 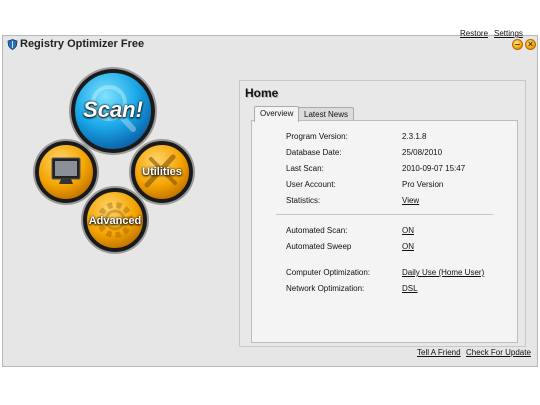 What do you see at coordinates (305, 168) in the screenshot?
I see `last-scan-label: Last Scan:` at bounding box center [305, 168].